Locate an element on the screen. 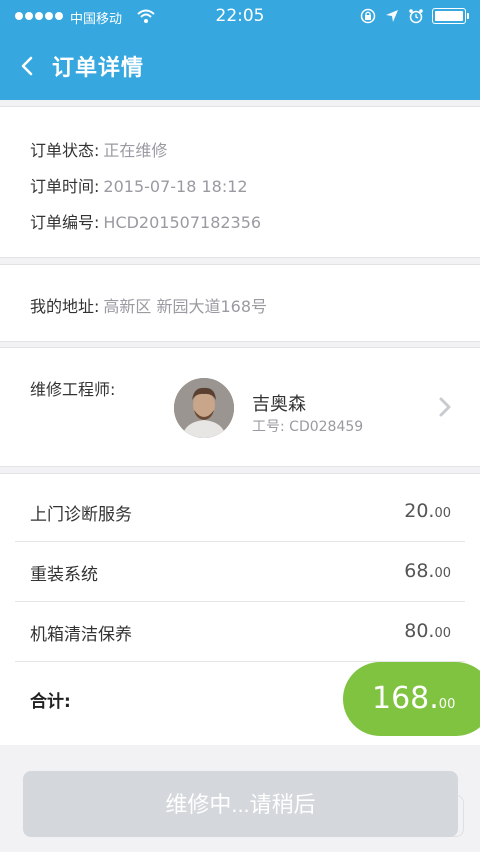 The height and width of the screenshot is (852, 480). order-status-row: 订单状态: 正在维修 is located at coordinates (98, 149).